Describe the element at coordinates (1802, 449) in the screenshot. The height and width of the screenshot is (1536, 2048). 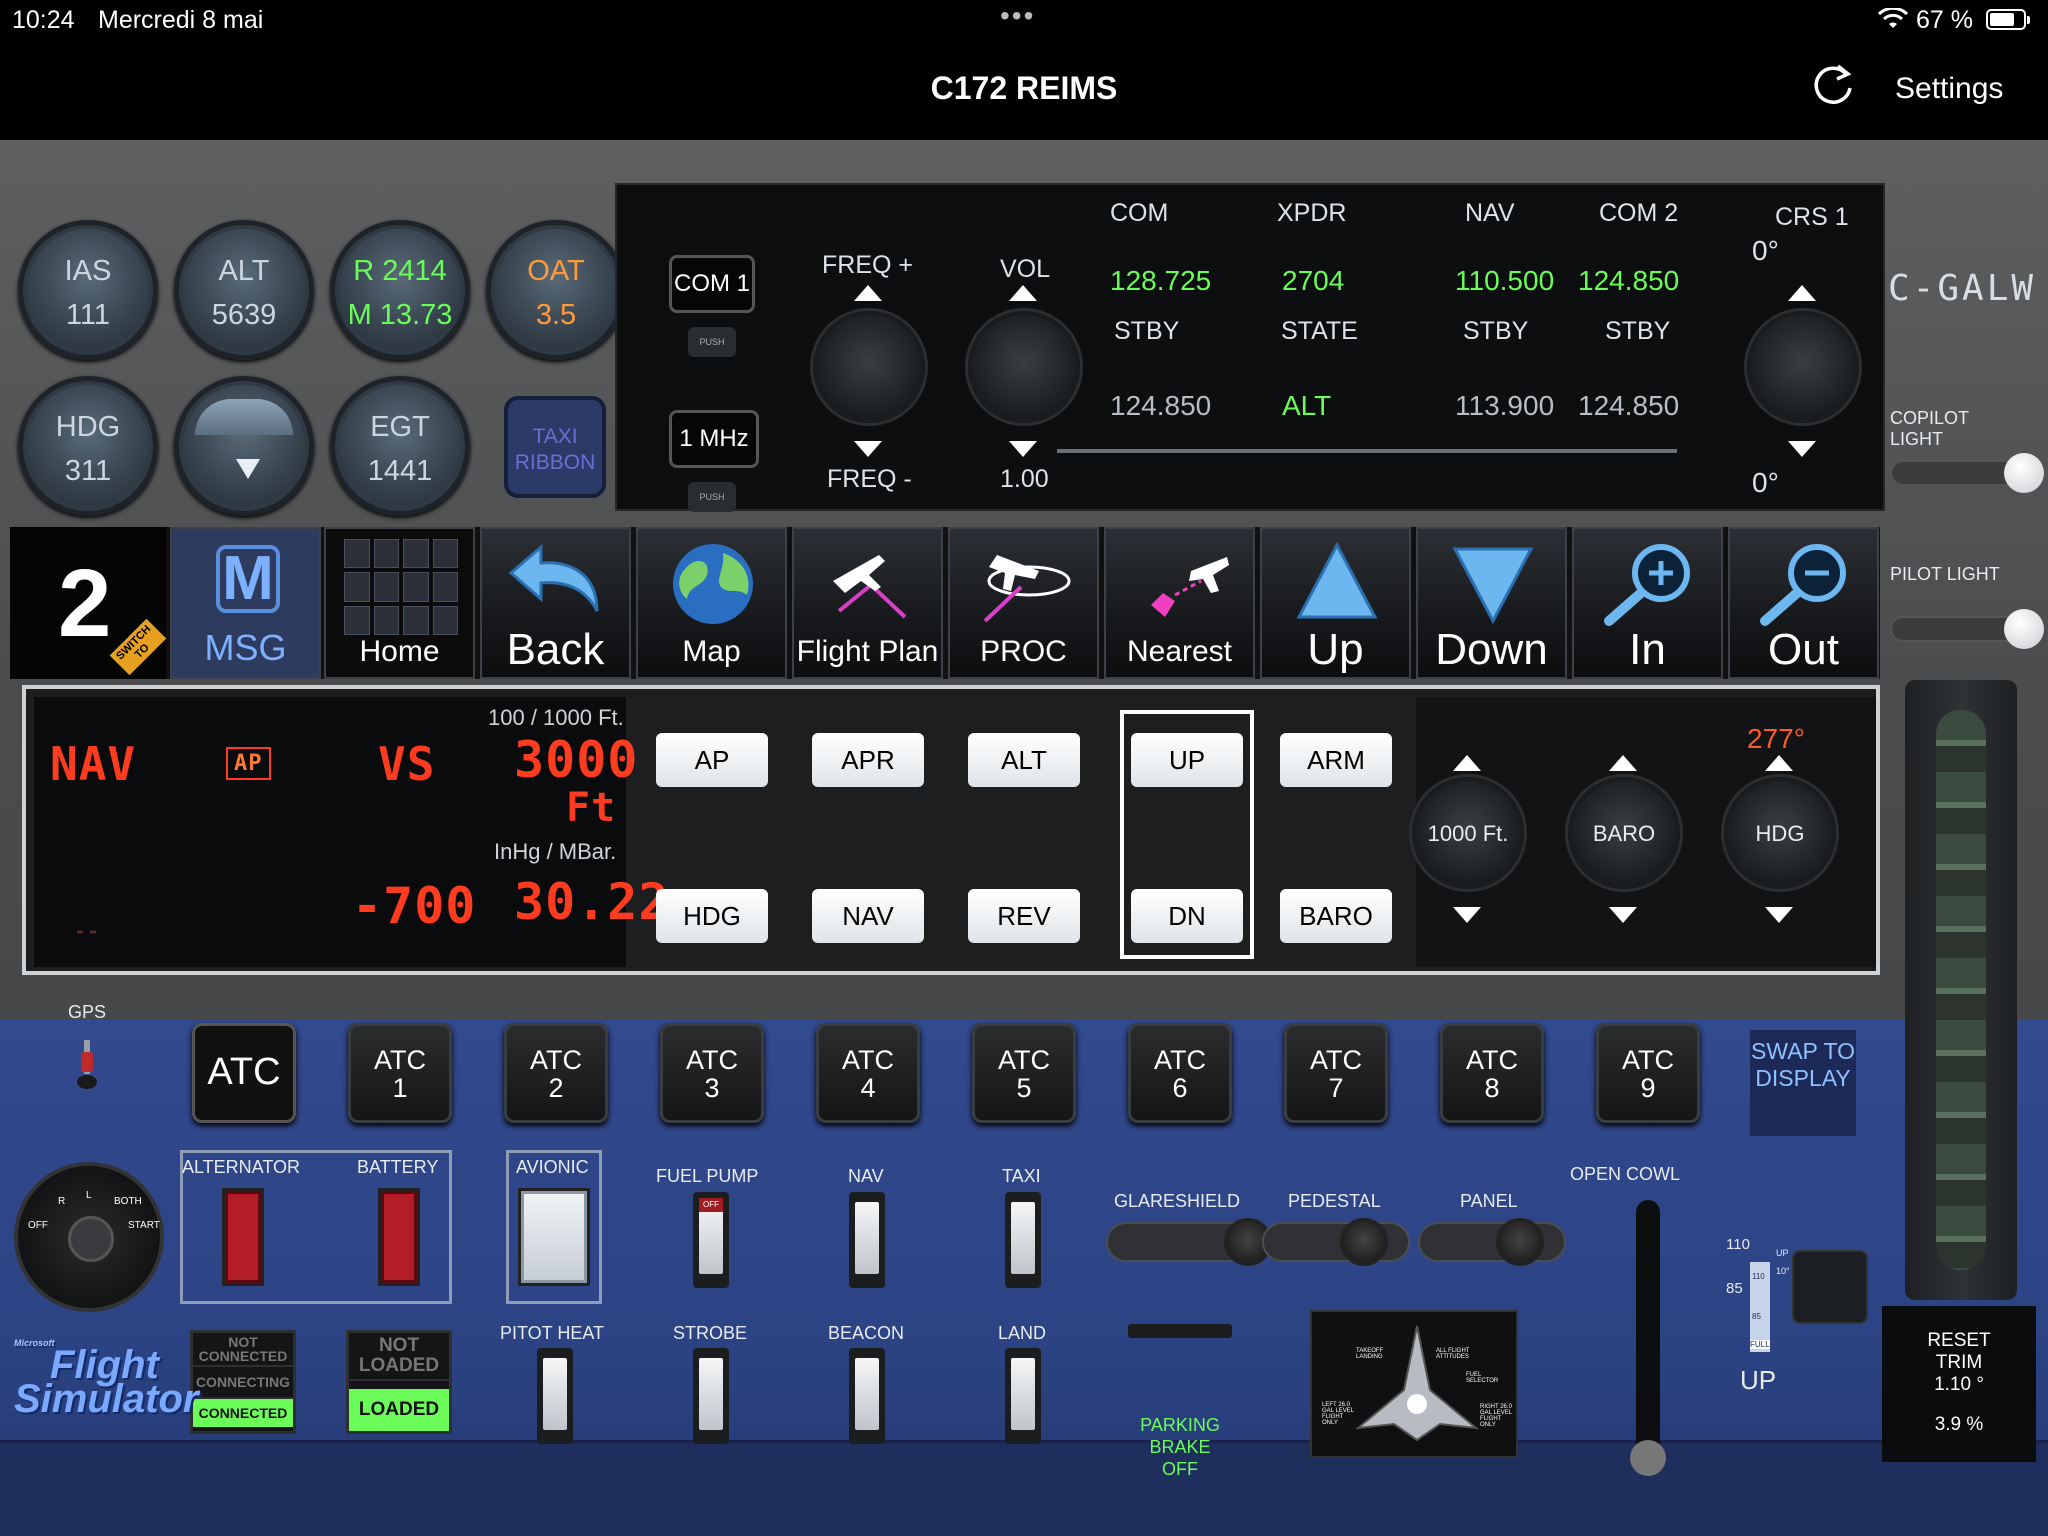
I see `crs-down-icon` at that location.